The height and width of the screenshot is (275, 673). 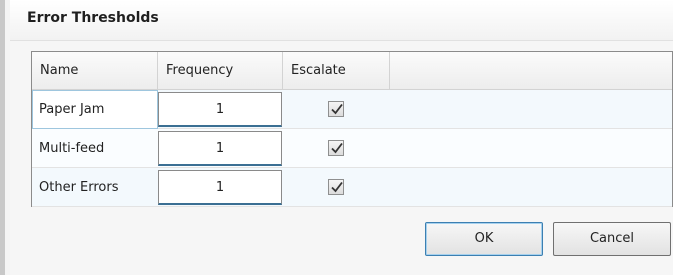 I want to click on cancel-button: Cancel, so click(x=612, y=239).